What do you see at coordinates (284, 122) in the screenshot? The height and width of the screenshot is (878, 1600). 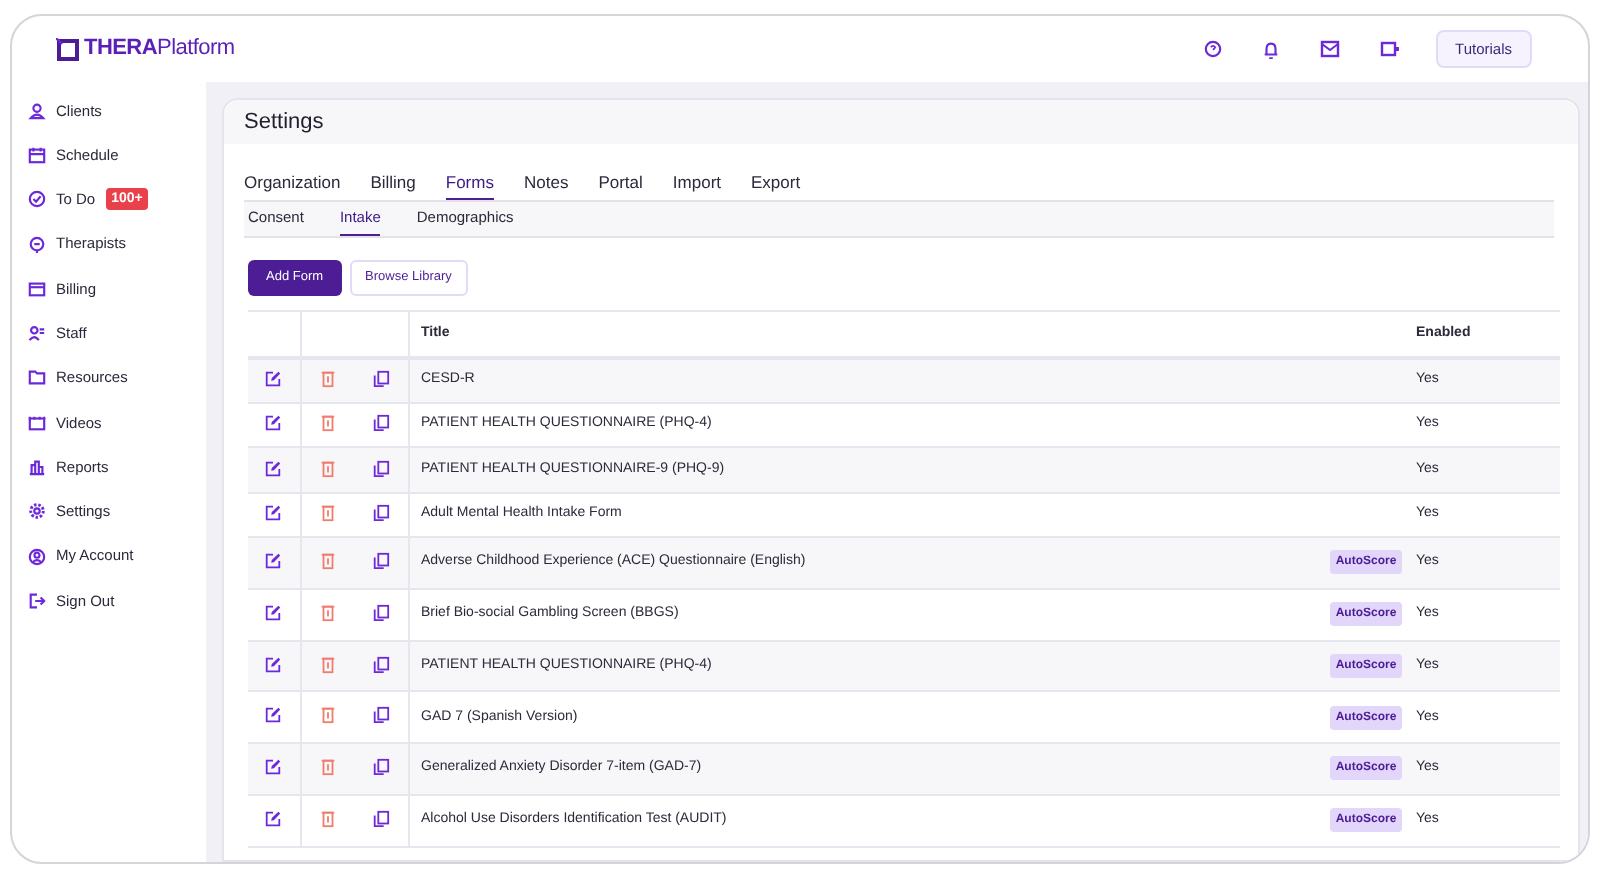 I see `page-title: Settings` at bounding box center [284, 122].